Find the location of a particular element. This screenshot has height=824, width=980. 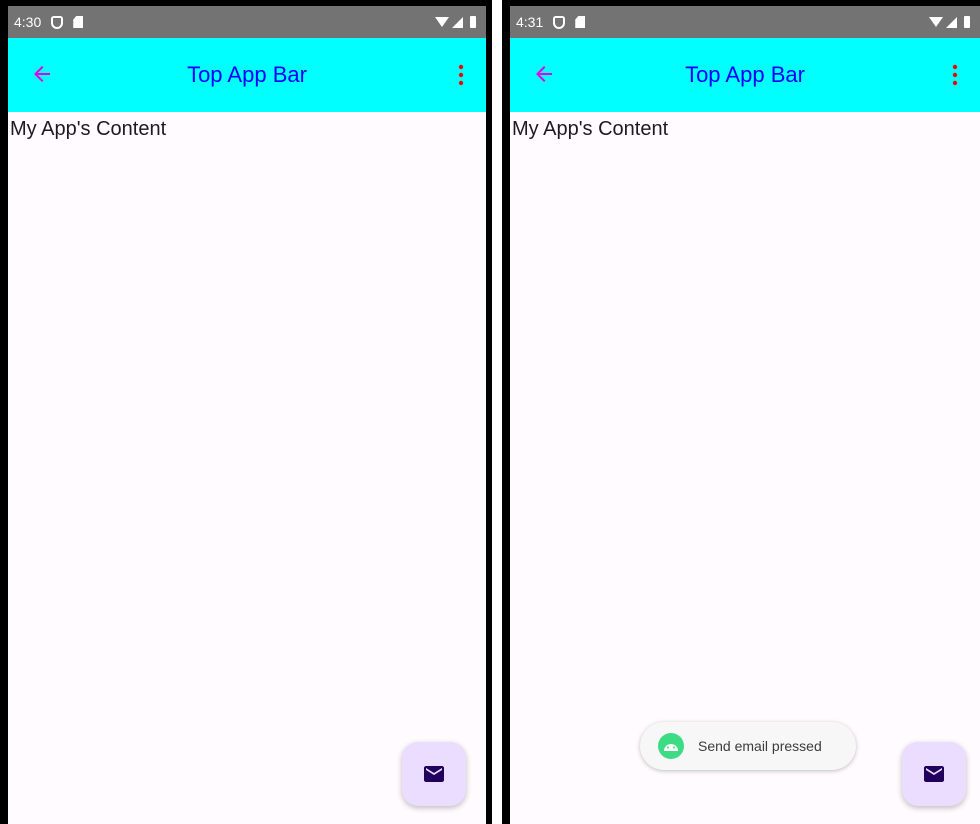

android-icon is located at coordinates (671, 746).